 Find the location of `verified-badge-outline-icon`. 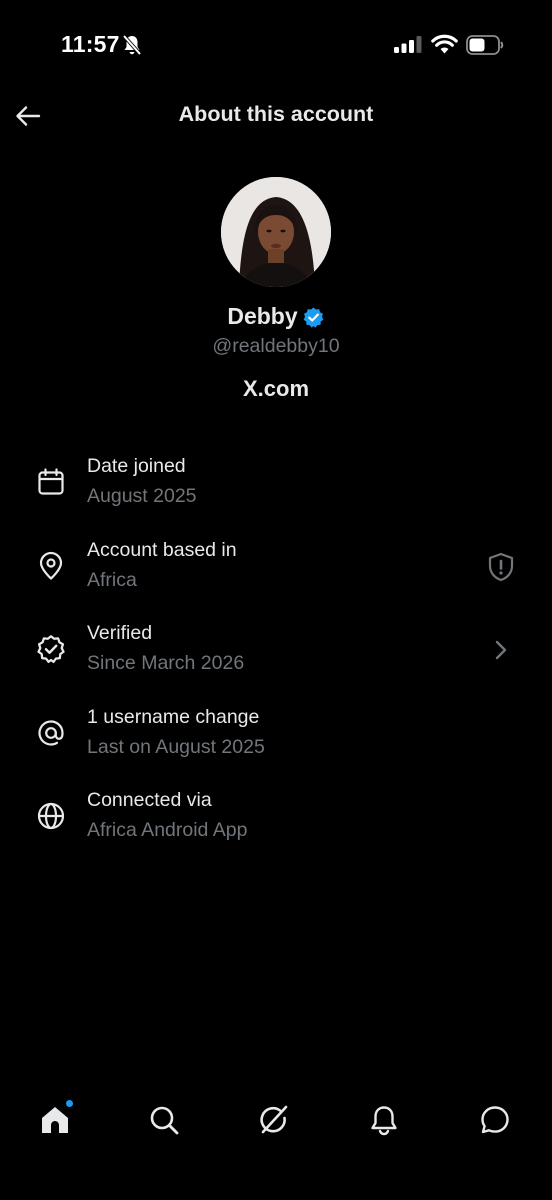

verified-badge-outline-icon is located at coordinates (51, 649).